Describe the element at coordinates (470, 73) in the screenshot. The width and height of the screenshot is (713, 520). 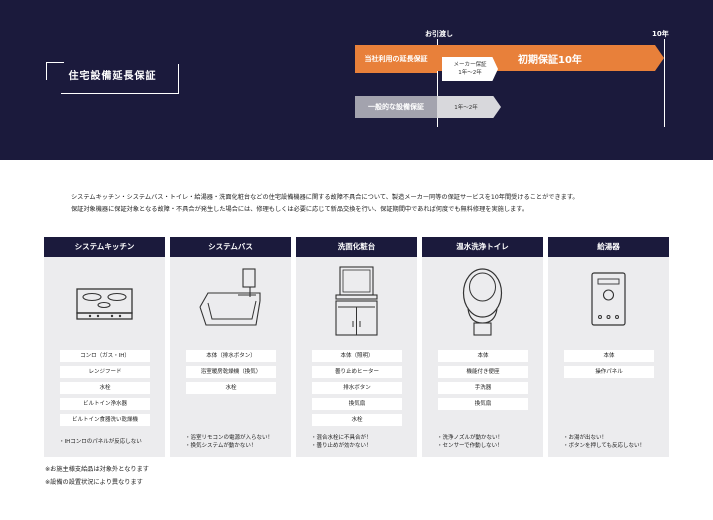
I see `maker-warranty-years: 1年～2年` at that location.